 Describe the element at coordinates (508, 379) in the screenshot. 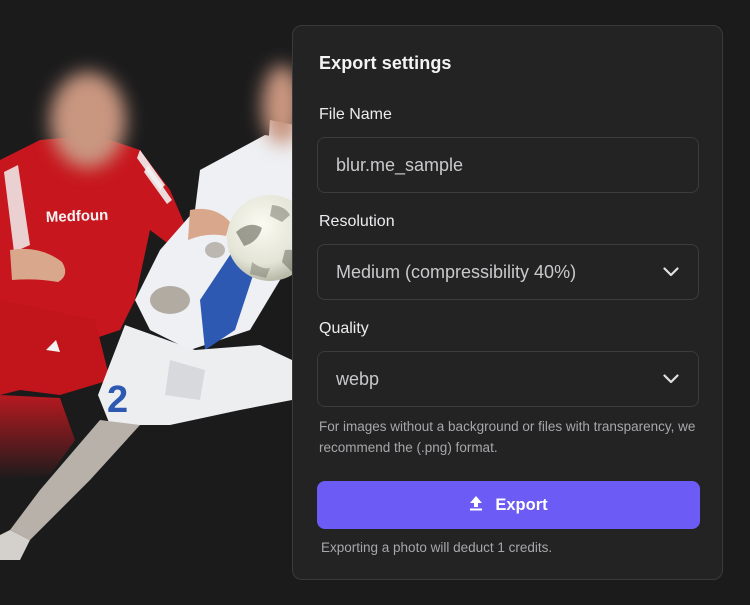

I see `quality-select: webp` at that location.